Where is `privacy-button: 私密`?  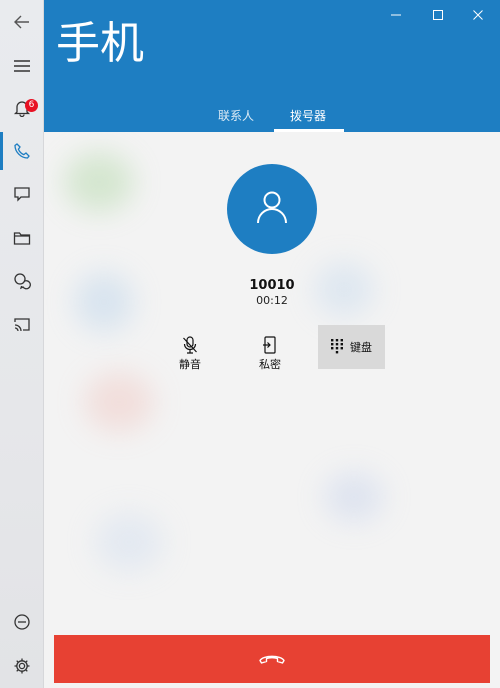
privacy-button: 私密 is located at coordinates (270, 348).